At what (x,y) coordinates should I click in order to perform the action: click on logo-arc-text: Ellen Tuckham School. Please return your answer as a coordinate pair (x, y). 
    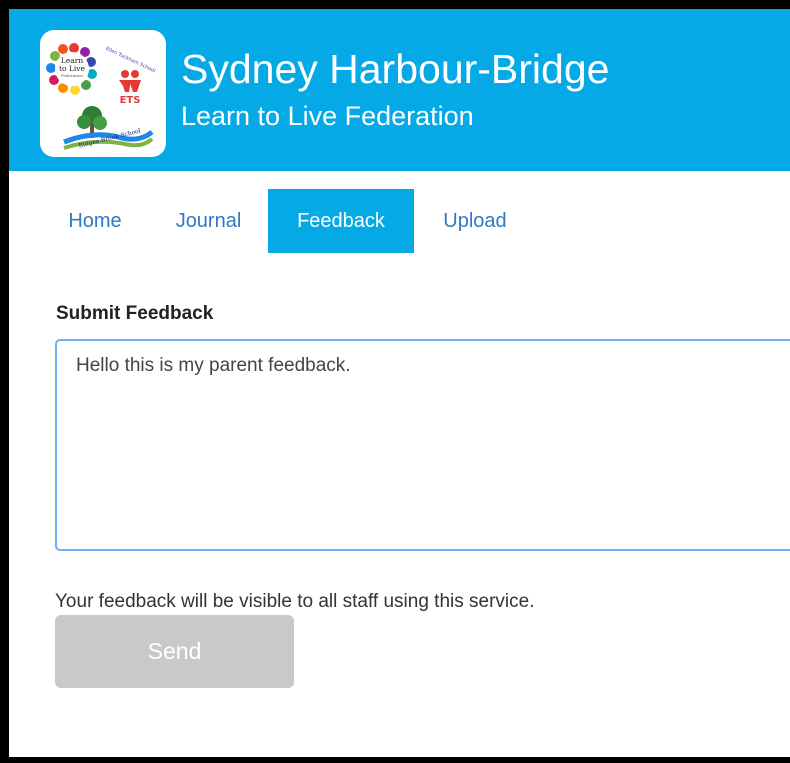
    Looking at the image, I should click on (131, 60).